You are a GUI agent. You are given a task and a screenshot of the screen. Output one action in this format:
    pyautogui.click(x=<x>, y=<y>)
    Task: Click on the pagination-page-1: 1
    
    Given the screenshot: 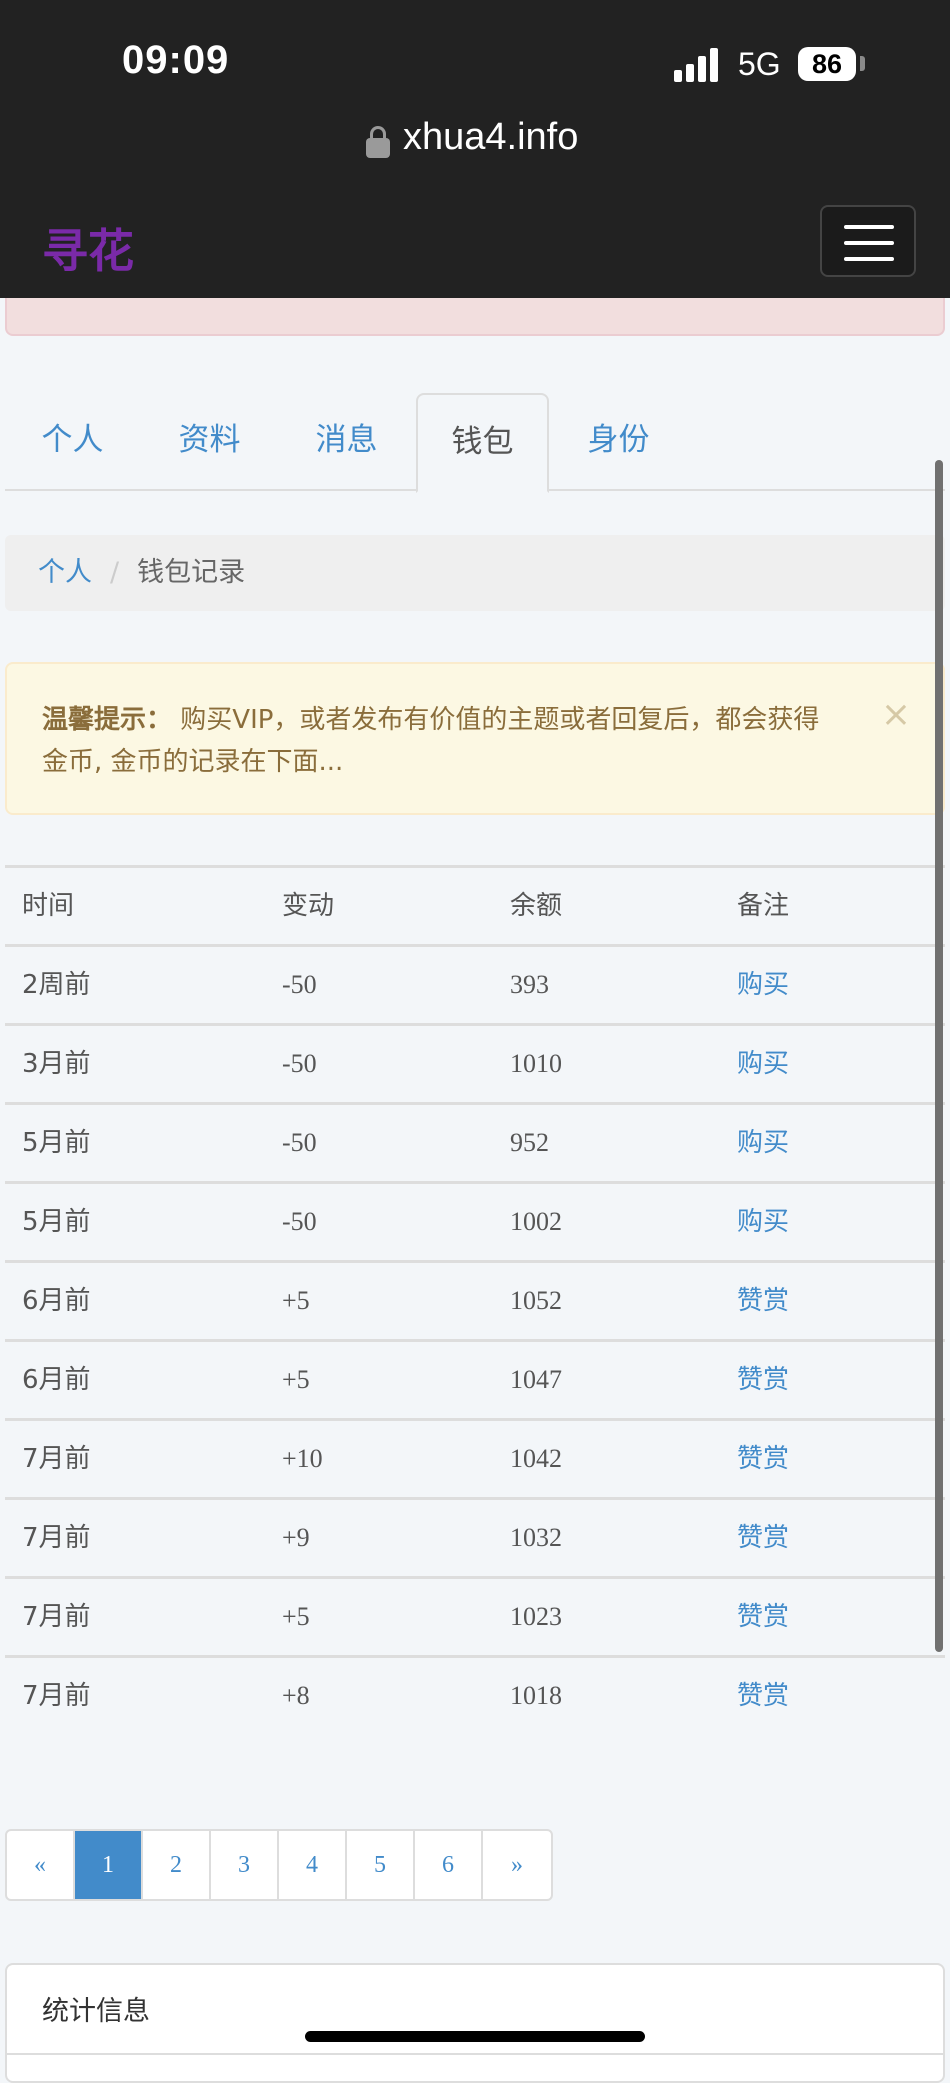 What is the action you would take?
    pyautogui.click(x=109, y=1865)
    